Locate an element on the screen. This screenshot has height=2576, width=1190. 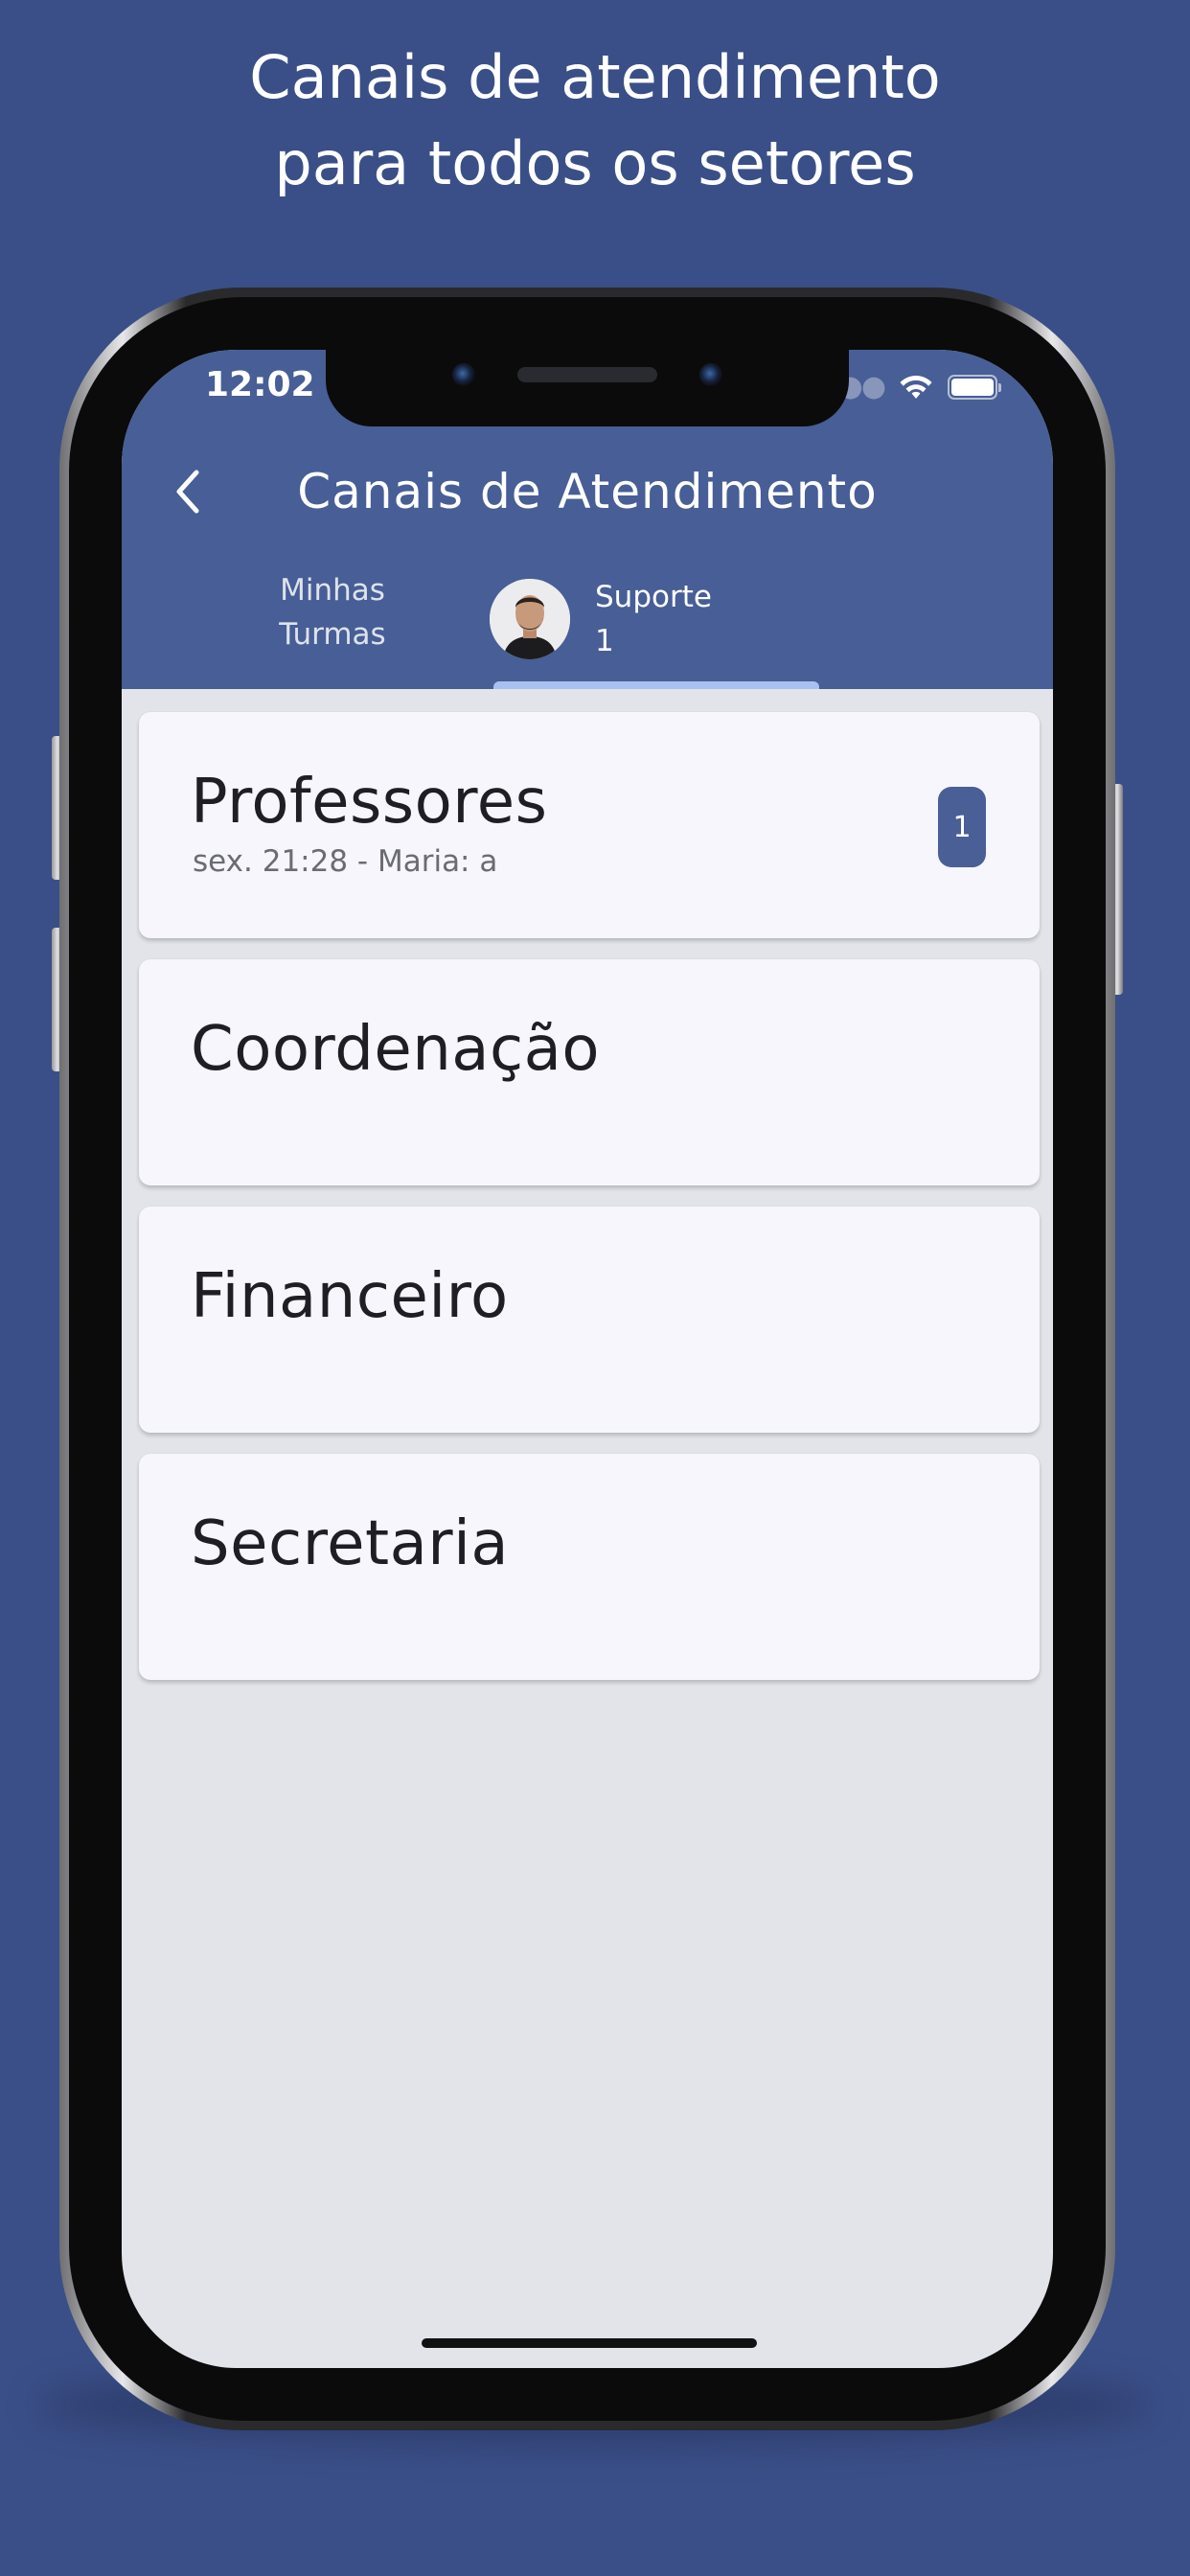
channel-name: Professores is located at coordinates (370, 802).